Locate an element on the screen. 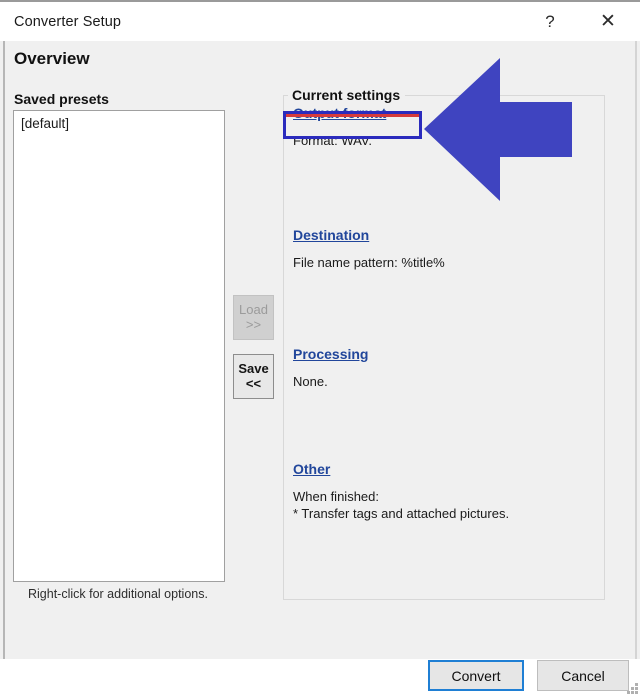 This screenshot has width=640, height=695. resize-grip is located at coordinates (632, 688).